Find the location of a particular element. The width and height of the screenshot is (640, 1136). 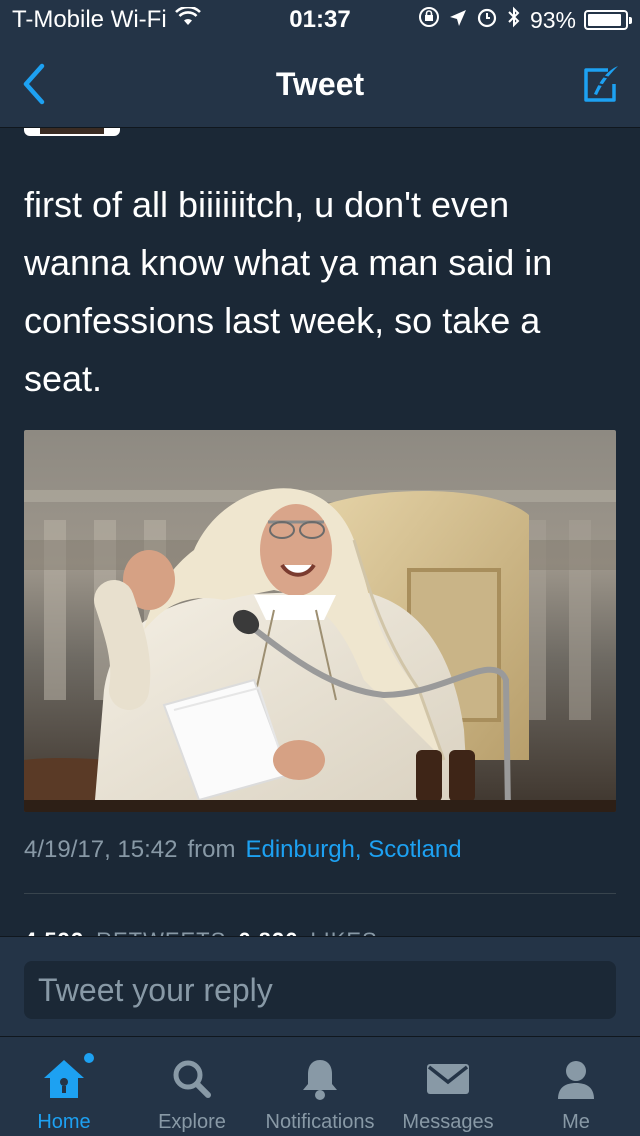

tab-label-me: Me is located at coordinates (576, 1122).